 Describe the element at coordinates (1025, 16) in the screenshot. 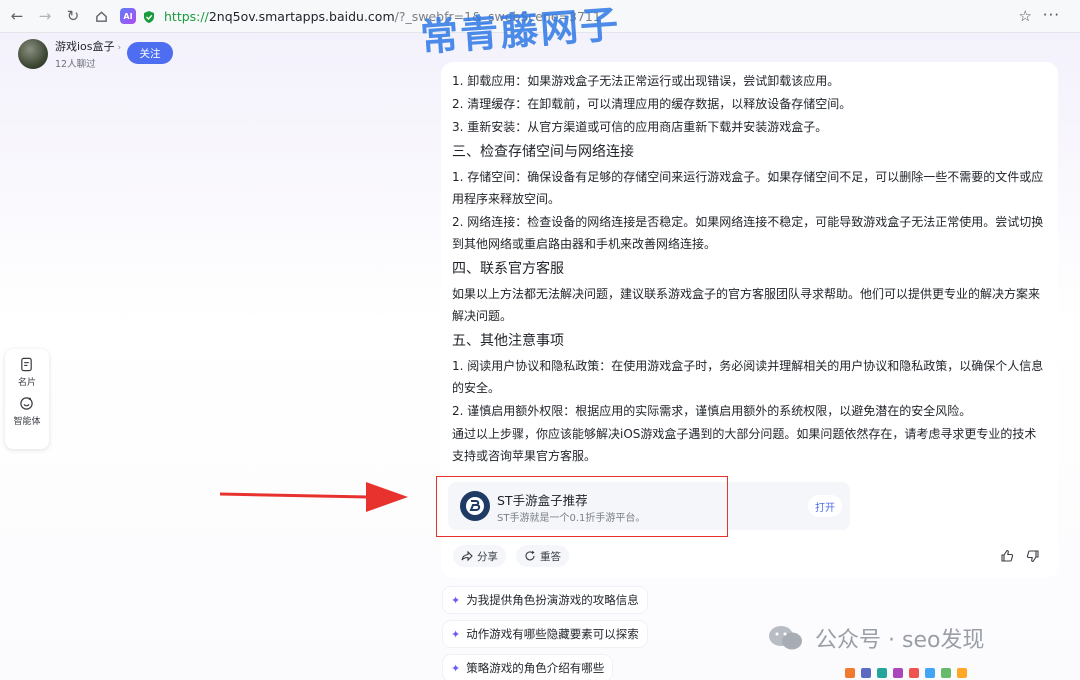

I see `bookmark-star-icon: ☆` at that location.